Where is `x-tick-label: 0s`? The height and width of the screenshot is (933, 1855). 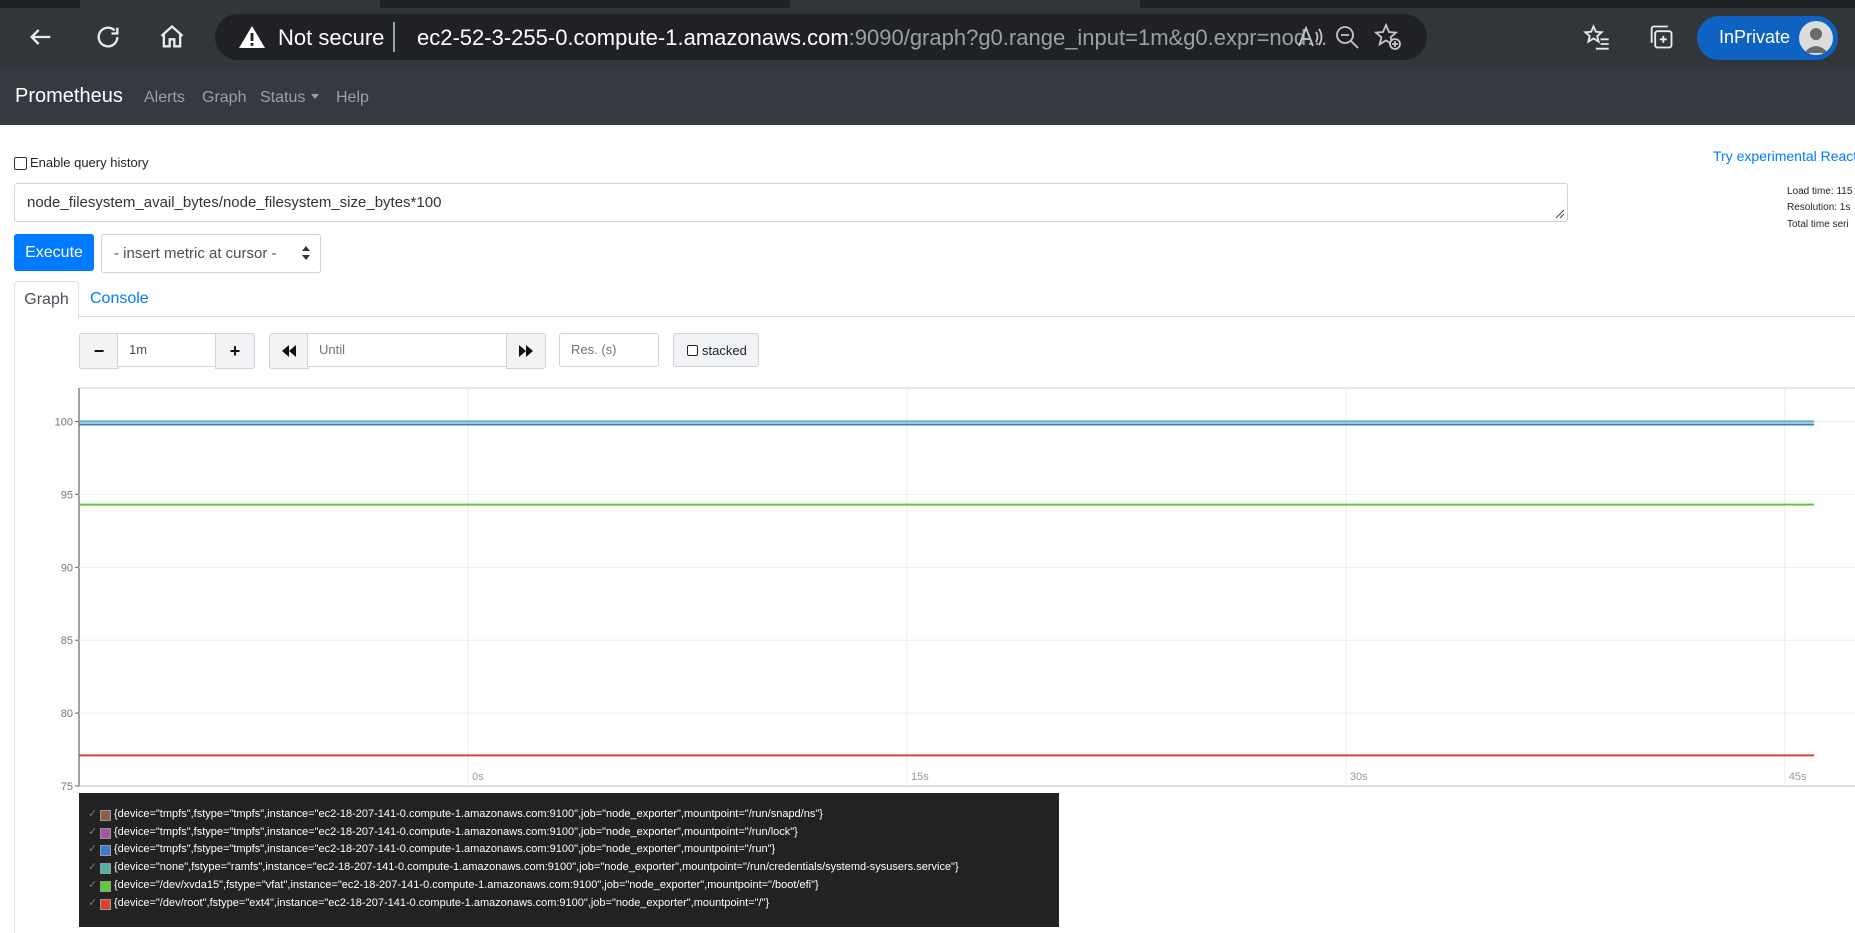 x-tick-label: 0s is located at coordinates (478, 777).